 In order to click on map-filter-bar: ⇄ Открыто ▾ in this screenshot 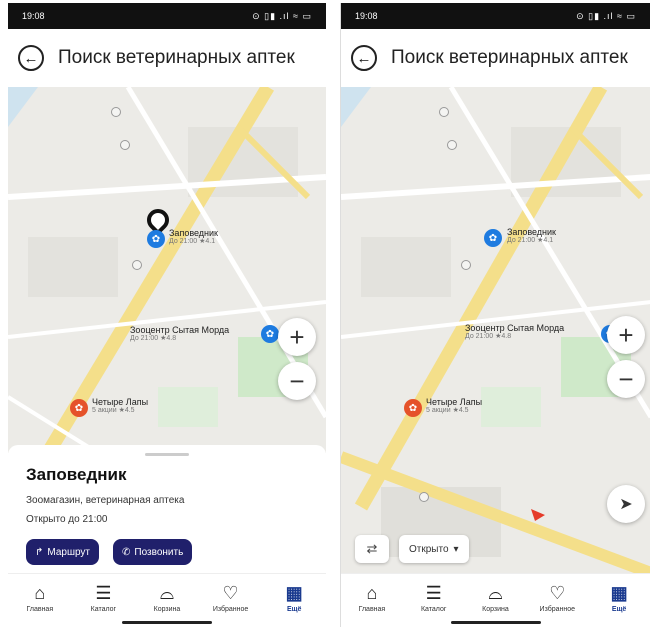, I will do `click(412, 549)`.